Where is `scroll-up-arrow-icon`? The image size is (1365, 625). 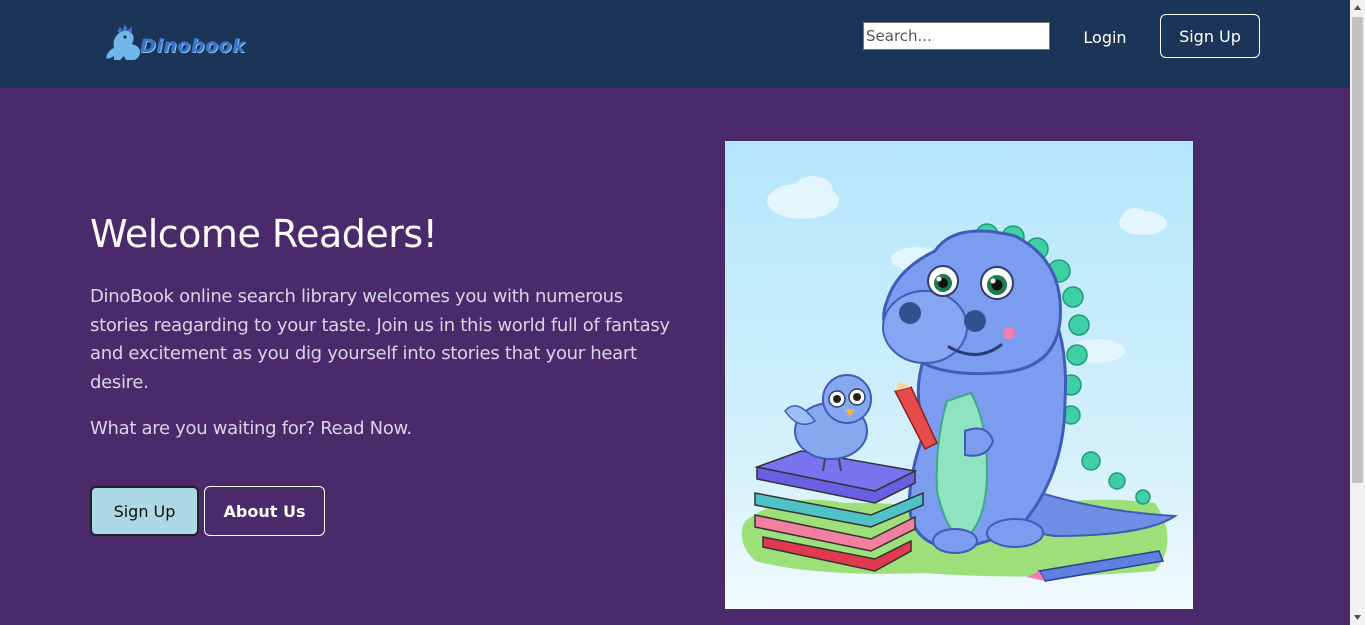
scroll-up-arrow-icon is located at coordinates (1357, 8).